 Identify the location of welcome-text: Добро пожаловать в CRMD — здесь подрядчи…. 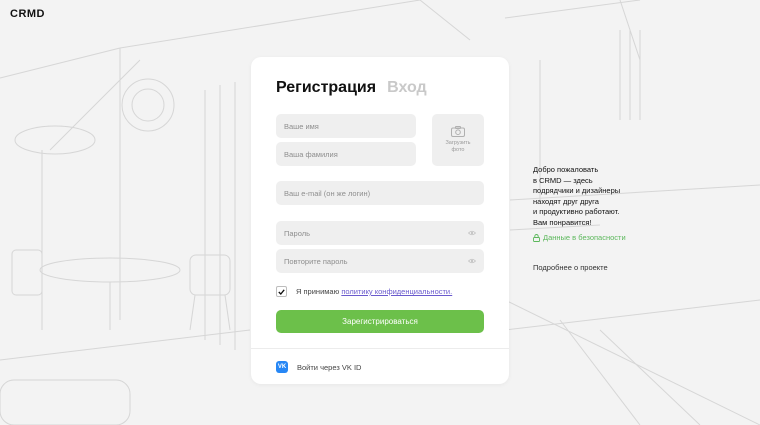
(576, 197).